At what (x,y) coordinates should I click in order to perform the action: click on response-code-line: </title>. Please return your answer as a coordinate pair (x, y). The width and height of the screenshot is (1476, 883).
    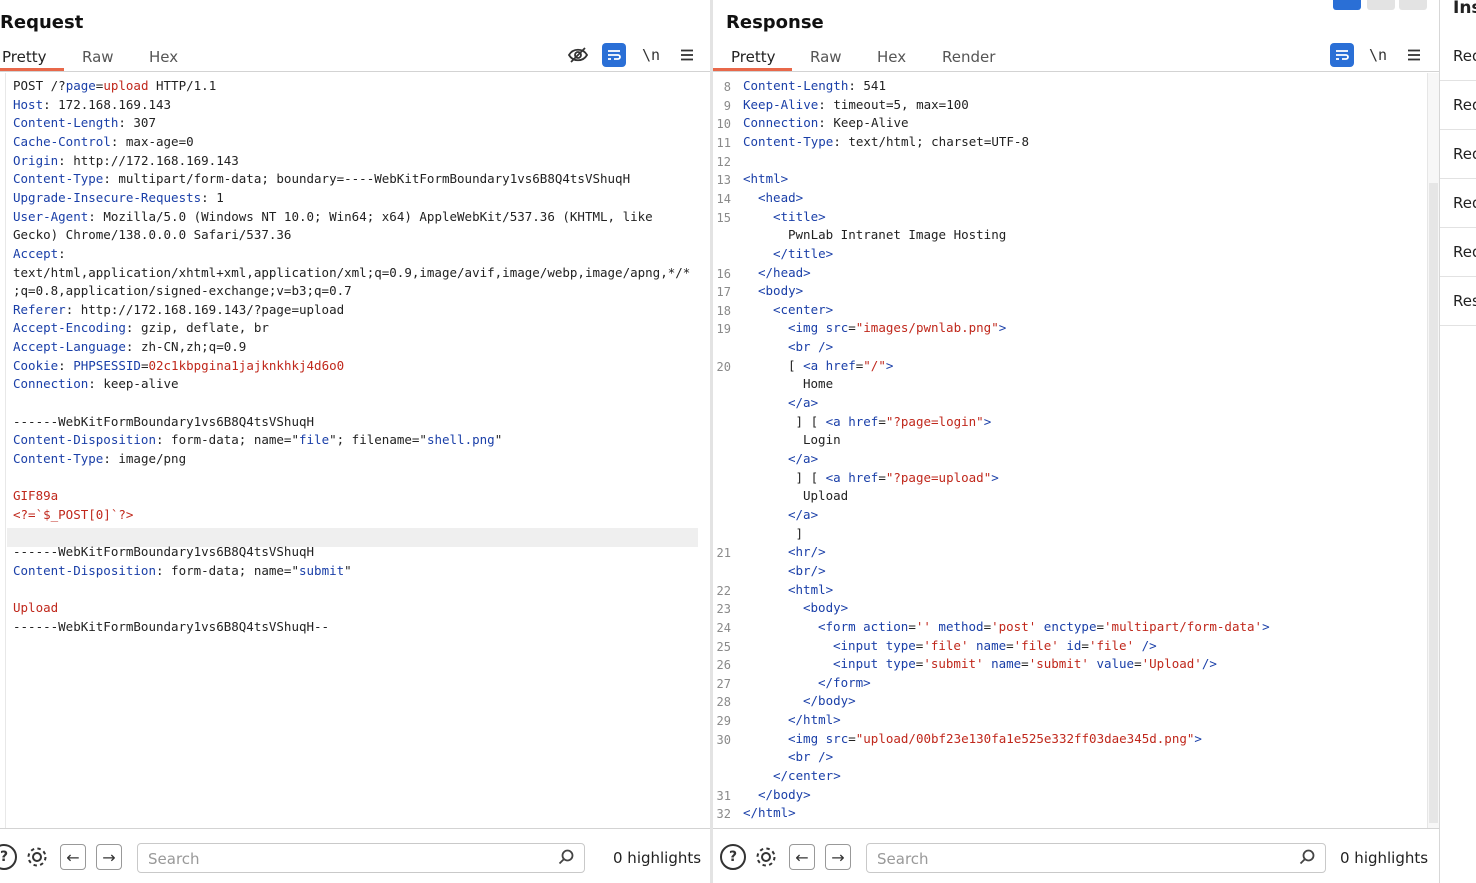
    Looking at the image, I should click on (803, 253).